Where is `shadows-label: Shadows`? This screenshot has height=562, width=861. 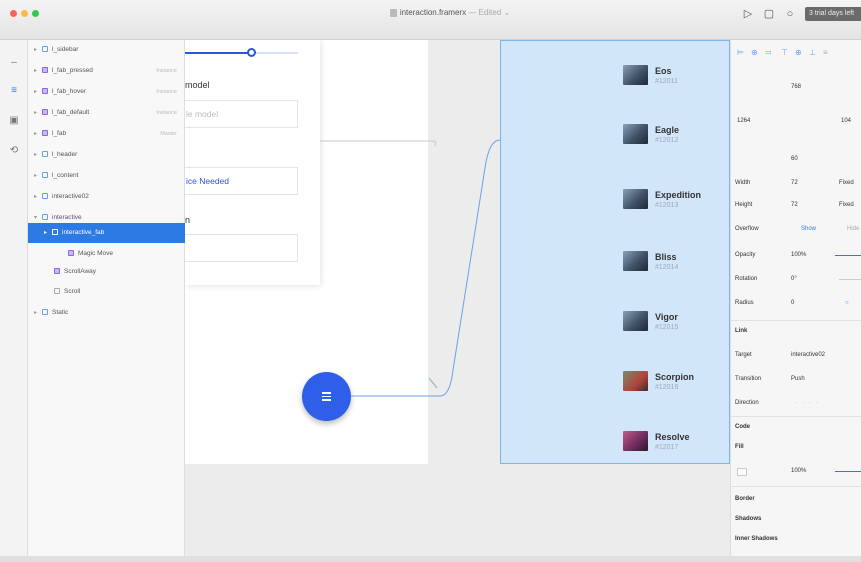
shadows-label: Shadows is located at coordinates (748, 519).